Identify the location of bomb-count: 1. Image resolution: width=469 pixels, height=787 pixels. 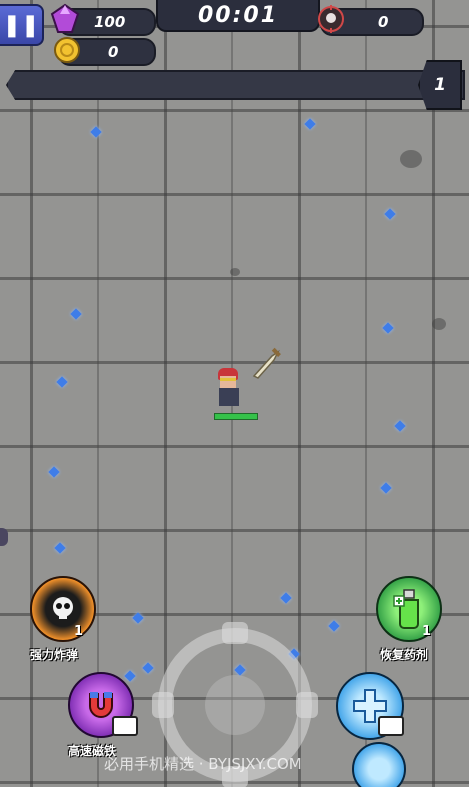
(79, 631).